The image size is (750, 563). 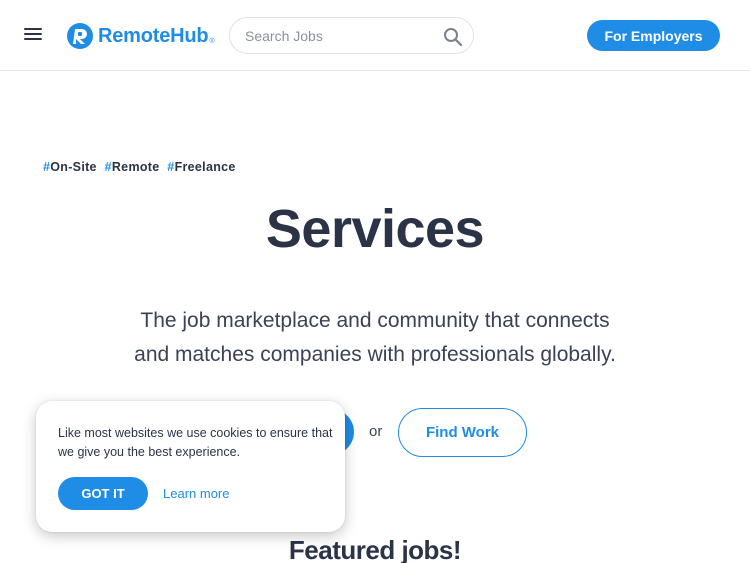 I want to click on tag-remote: #Remote, so click(x=132, y=167).